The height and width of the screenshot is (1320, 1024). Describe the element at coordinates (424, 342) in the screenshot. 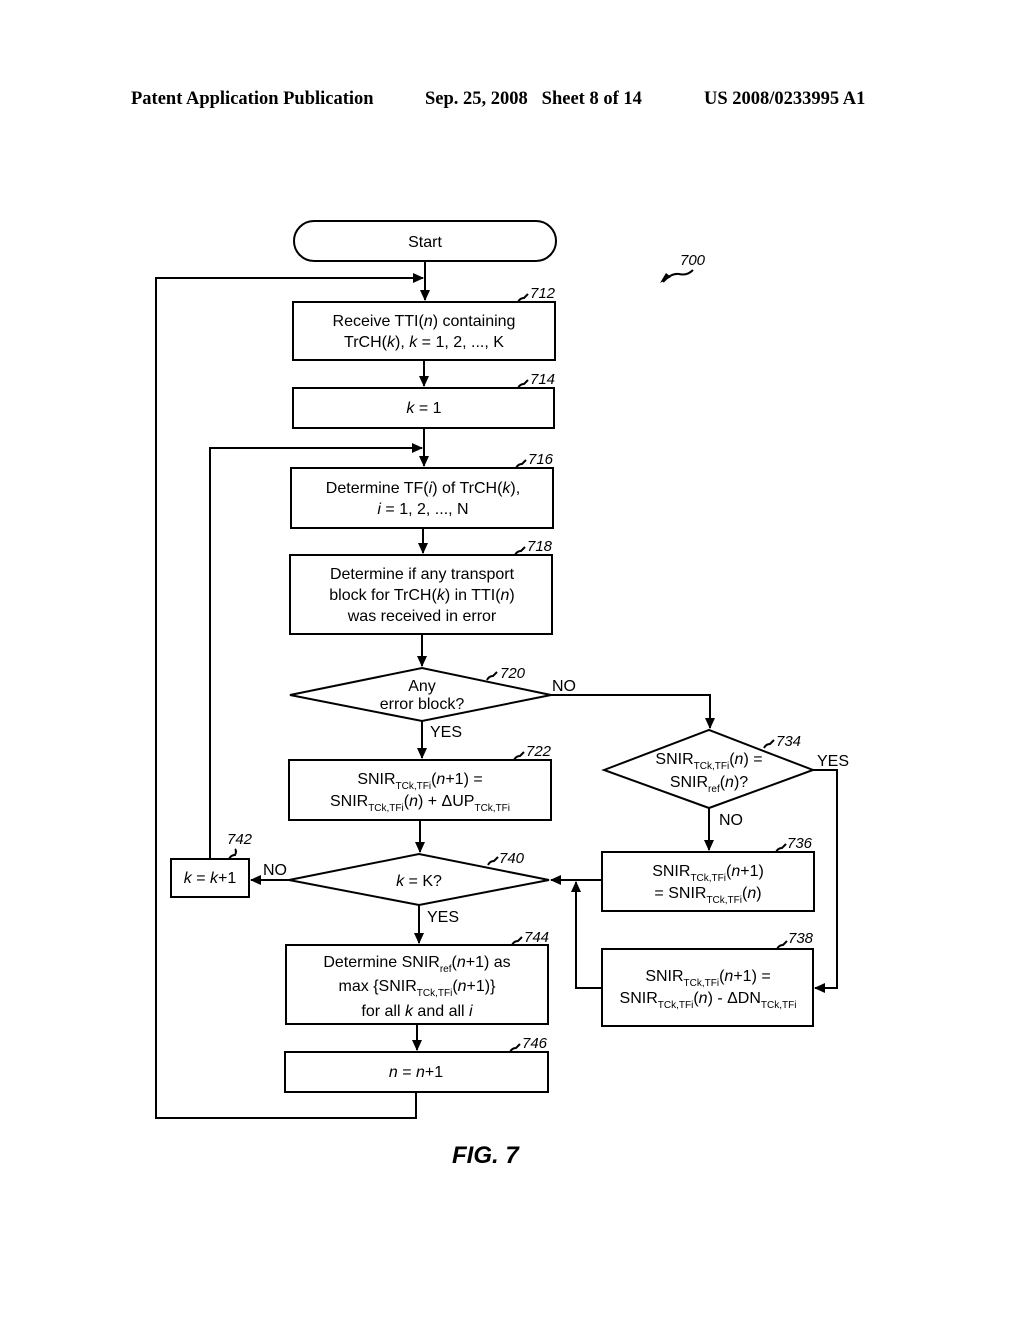

I see `step-712-line2: TrCH(k), k = 1, 2, ..., K` at that location.